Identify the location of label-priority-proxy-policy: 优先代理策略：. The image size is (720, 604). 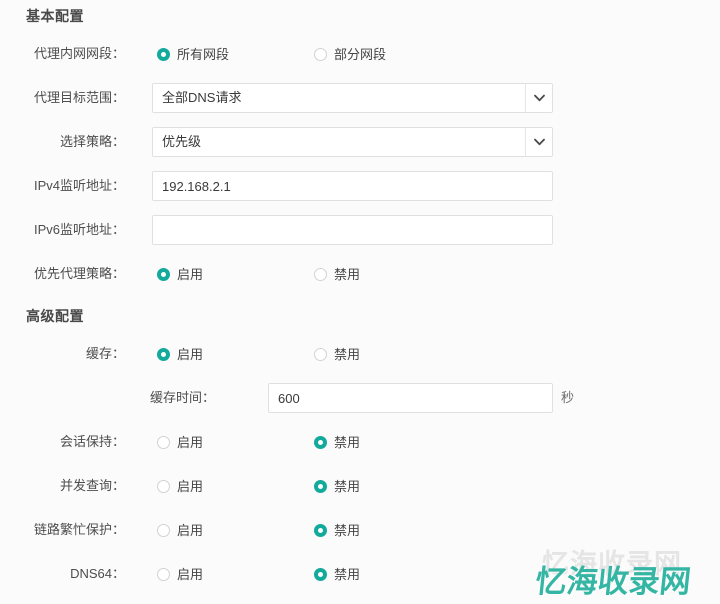
(79, 273).